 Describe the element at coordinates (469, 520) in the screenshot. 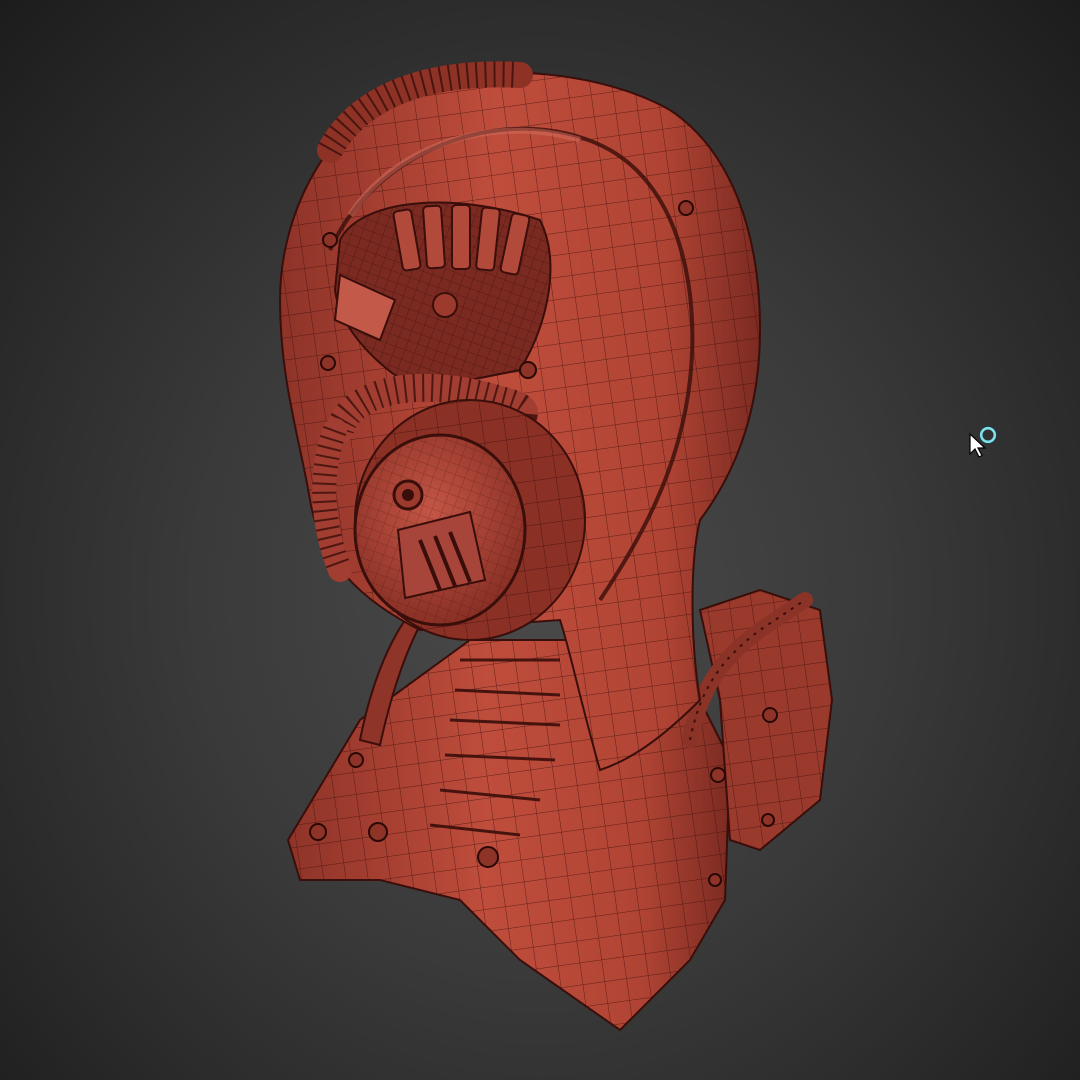

I see `ear-disc` at that location.